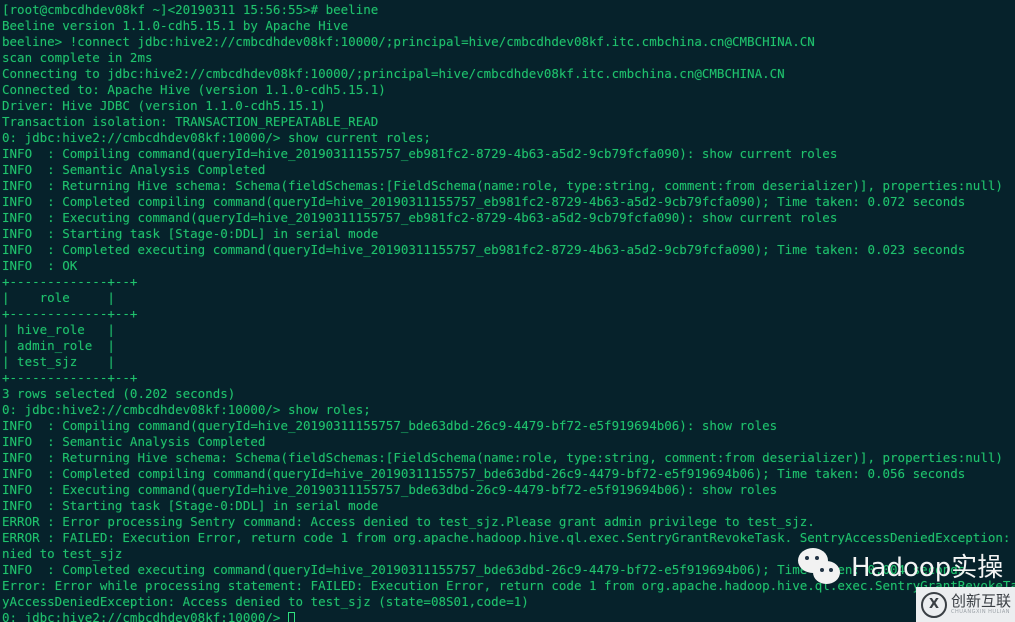 The width and height of the screenshot is (1015, 622). What do you see at coordinates (58, 297) in the screenshot?
I see `terminal-line: | role |` at bounding box center [58, 297].